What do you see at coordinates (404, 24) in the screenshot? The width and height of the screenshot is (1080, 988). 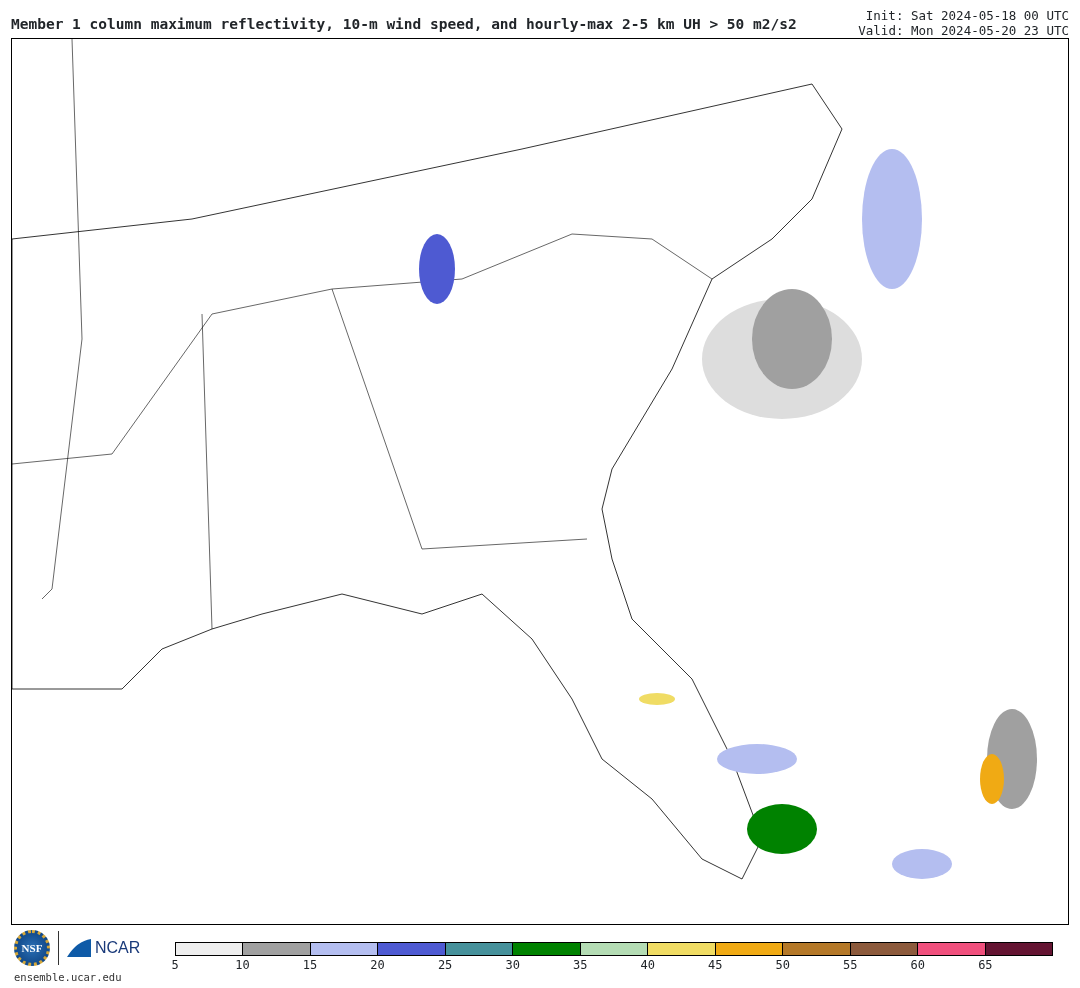 I see `chart-title: Member 1 column maximum reflectivity, 10-m wind speed, and hourly-max 2-5 km UH > 50 m2/s2` at bounding box center [404, 24].